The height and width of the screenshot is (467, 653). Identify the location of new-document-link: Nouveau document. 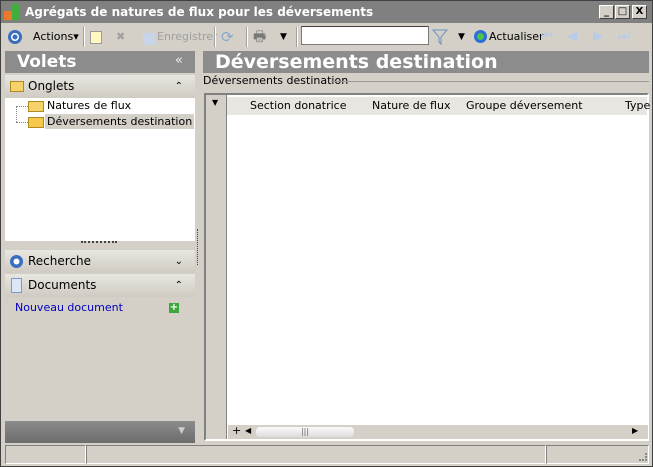
(69, 307).